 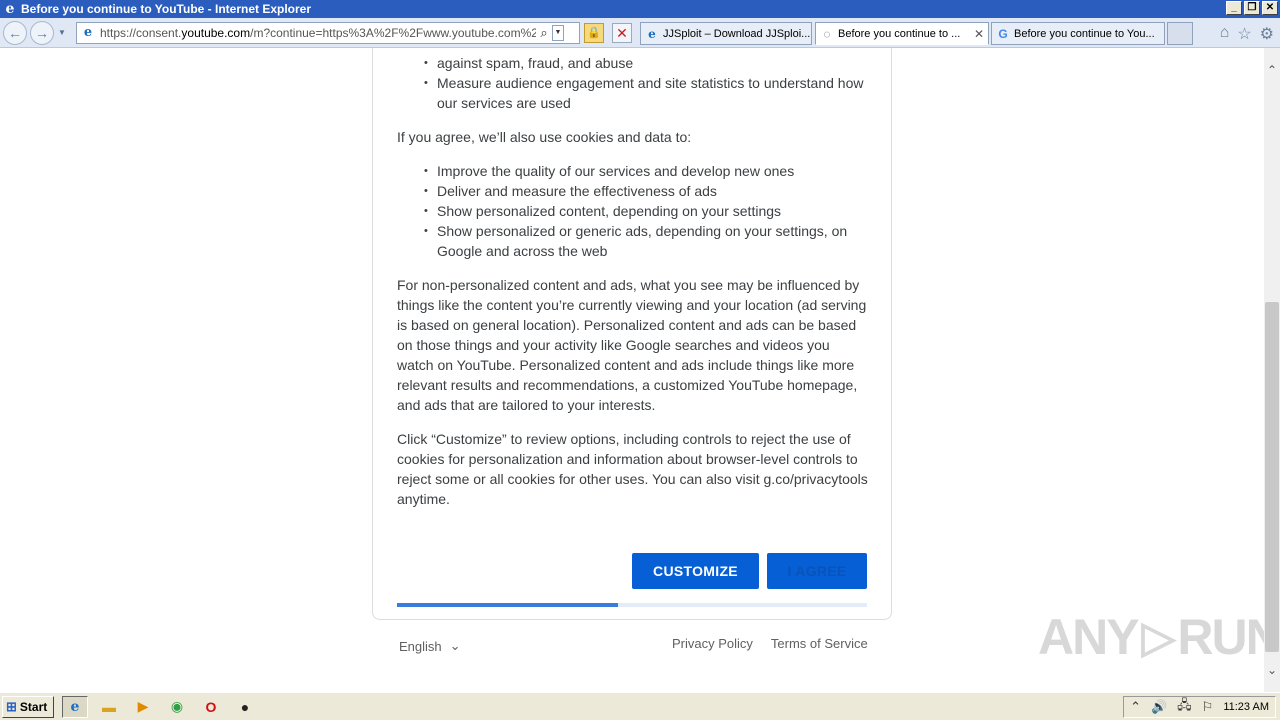 I want to click on media-player-taskbar-icon: ▶, so click(x=143, y=707).